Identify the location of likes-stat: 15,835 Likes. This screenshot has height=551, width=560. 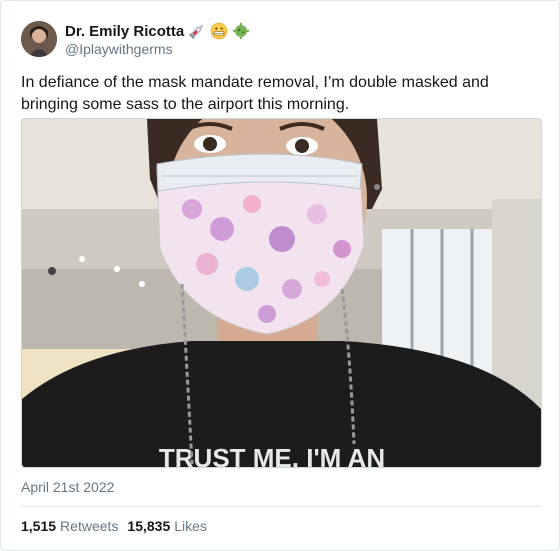
(167, 526).